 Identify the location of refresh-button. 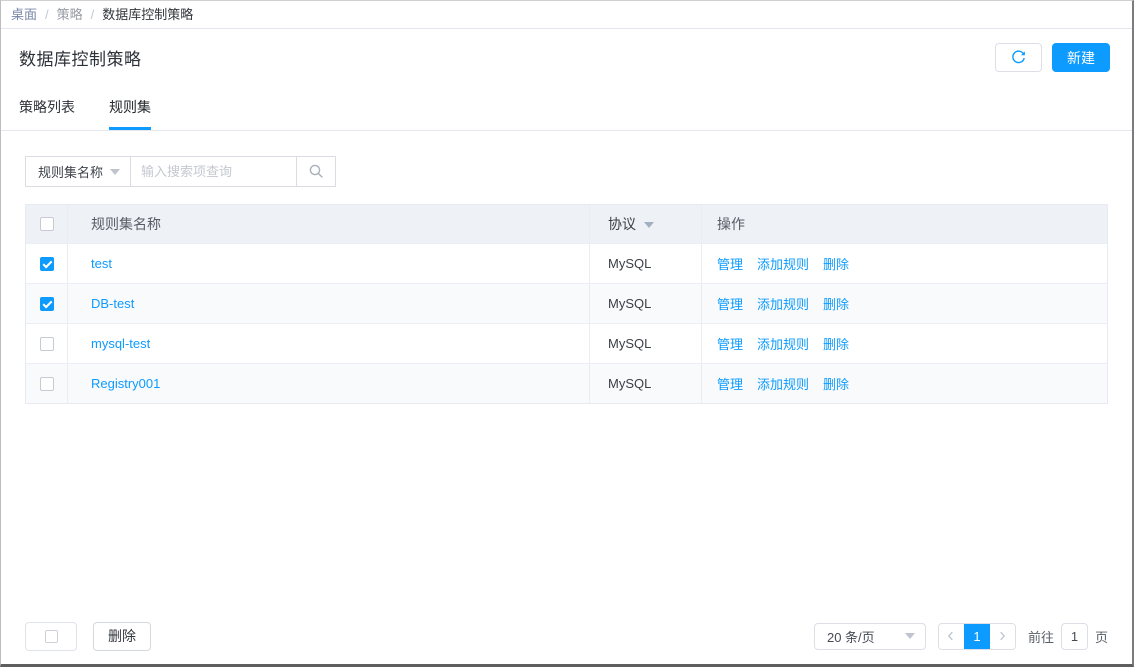
(1018, 57).